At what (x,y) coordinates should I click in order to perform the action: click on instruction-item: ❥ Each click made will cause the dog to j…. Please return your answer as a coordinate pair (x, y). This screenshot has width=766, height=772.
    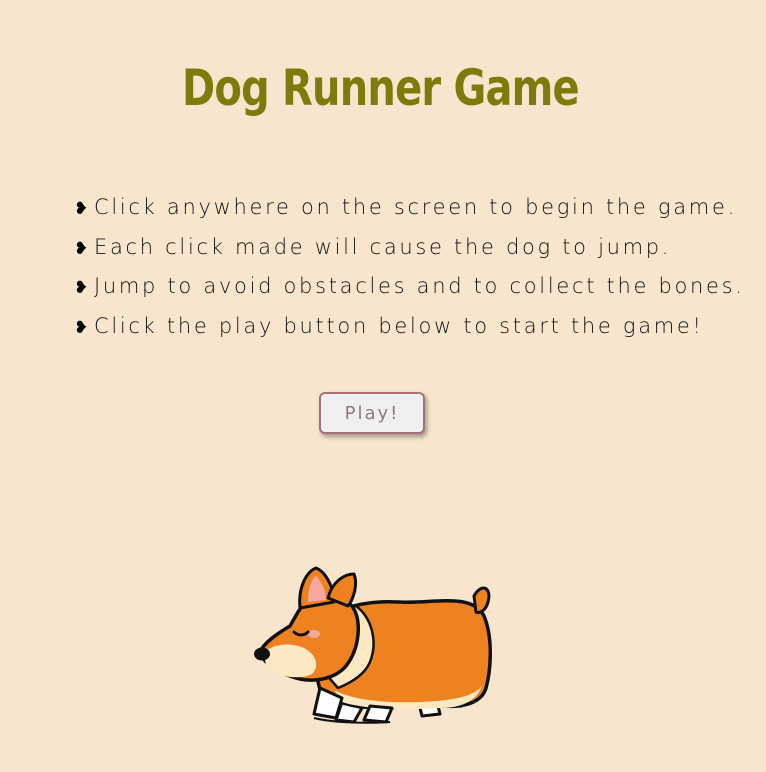
    Looking at the image, I should click on (409, 248).